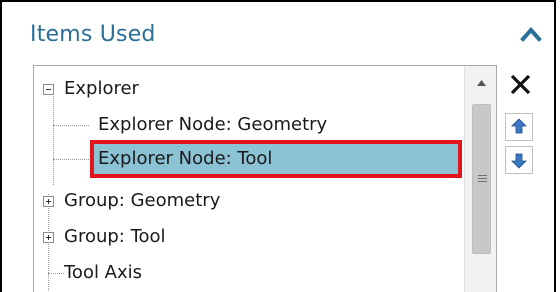 The image size is (560, 292). What do you see at coordinates (115, 236) in the screenshot?
I see `tree-item-label: Group: Tool` at bounding box center [115, 236].